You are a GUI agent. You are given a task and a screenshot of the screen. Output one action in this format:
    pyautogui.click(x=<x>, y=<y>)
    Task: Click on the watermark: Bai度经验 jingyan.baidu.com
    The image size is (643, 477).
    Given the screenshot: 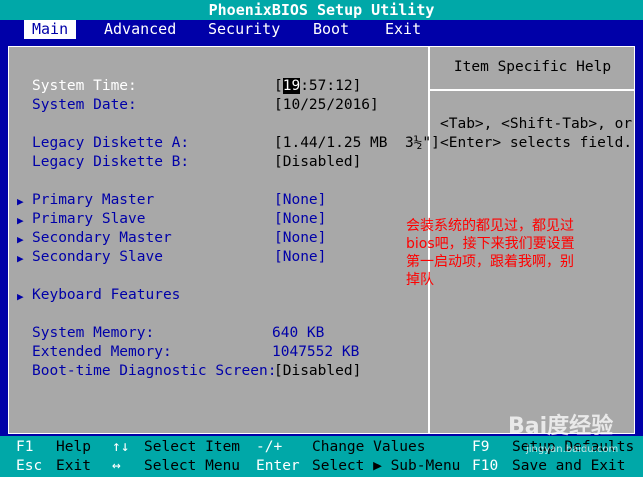 What is the action you would take?
    pyautogui.click(x=573, y=436)
    